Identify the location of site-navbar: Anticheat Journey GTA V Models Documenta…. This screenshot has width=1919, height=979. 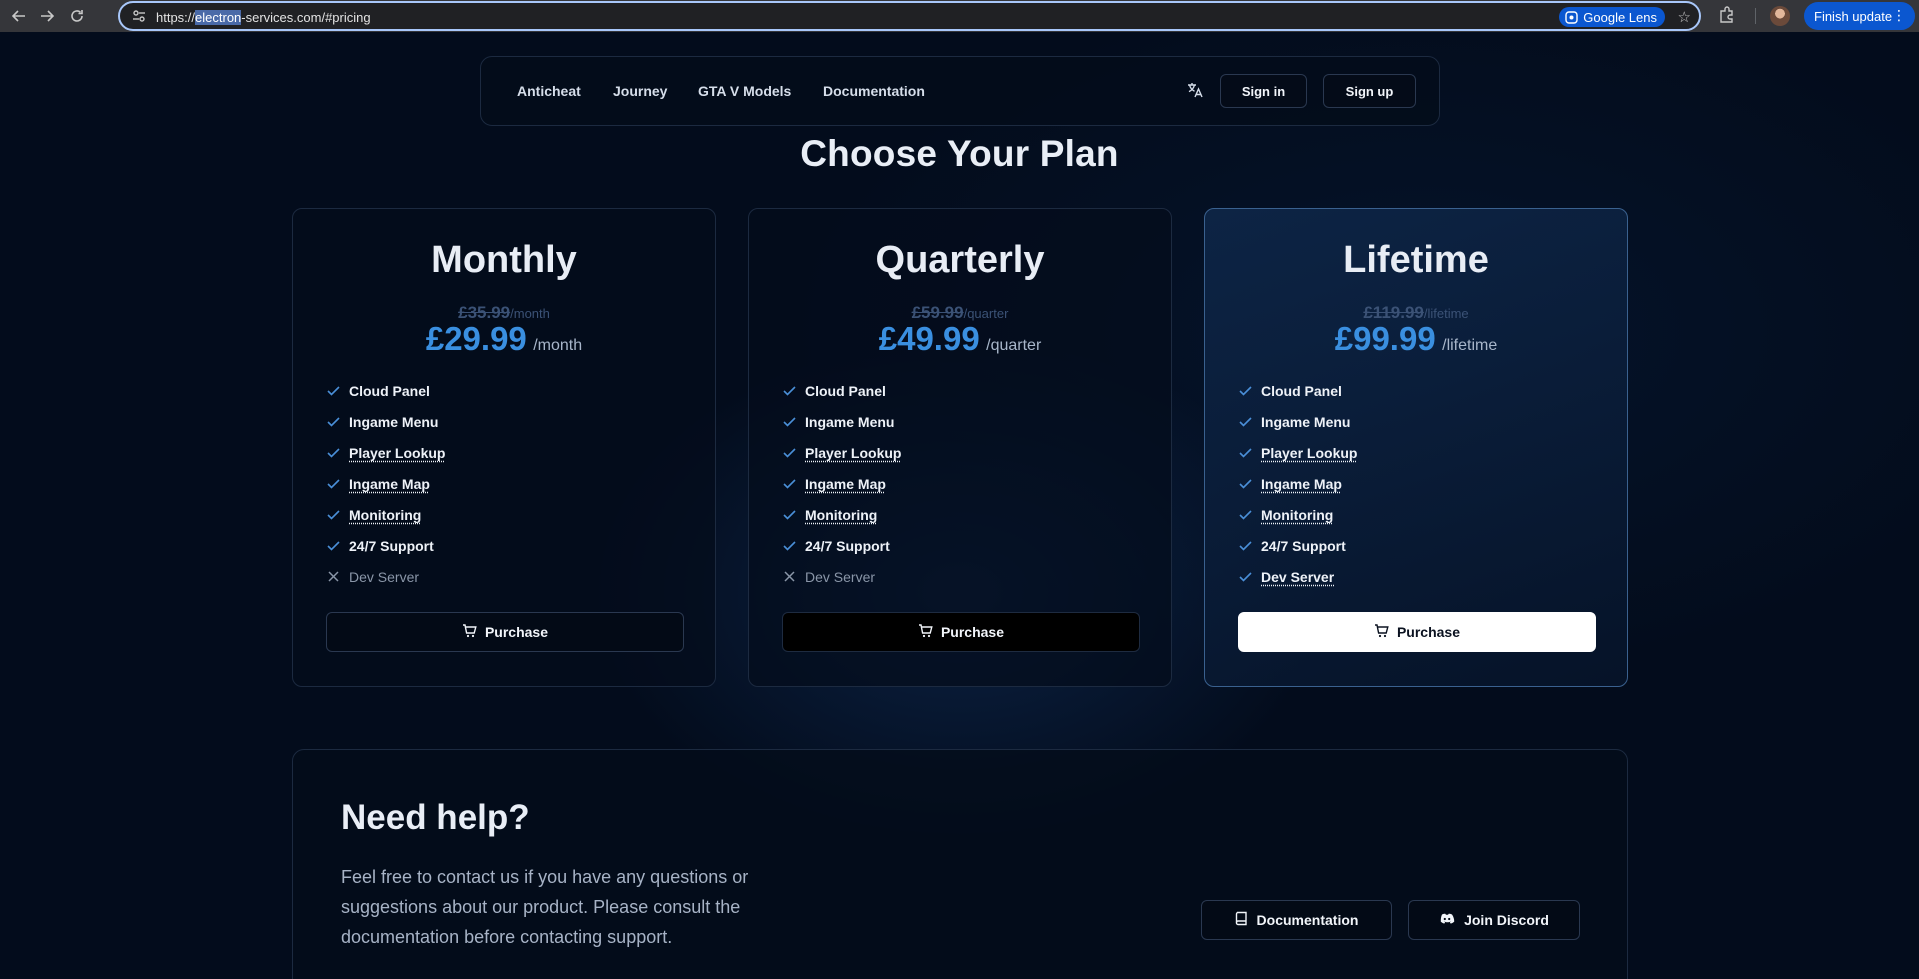
(960, 91).